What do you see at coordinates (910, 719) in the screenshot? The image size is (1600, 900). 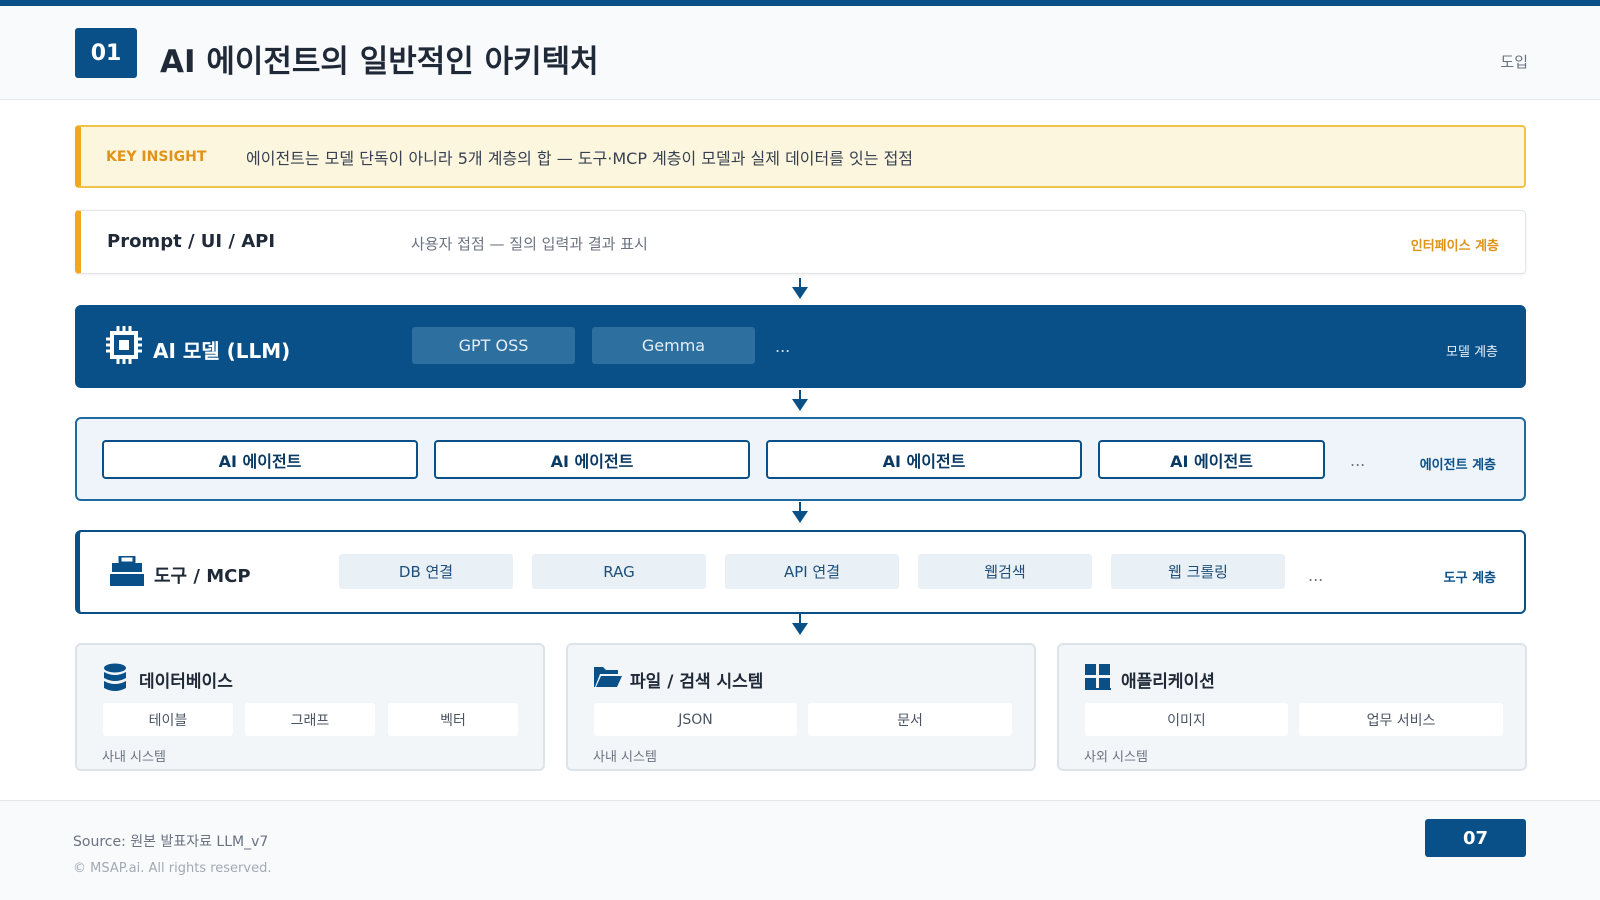 I see `data-item-chip: 문서` at bounding box center [910, 719].